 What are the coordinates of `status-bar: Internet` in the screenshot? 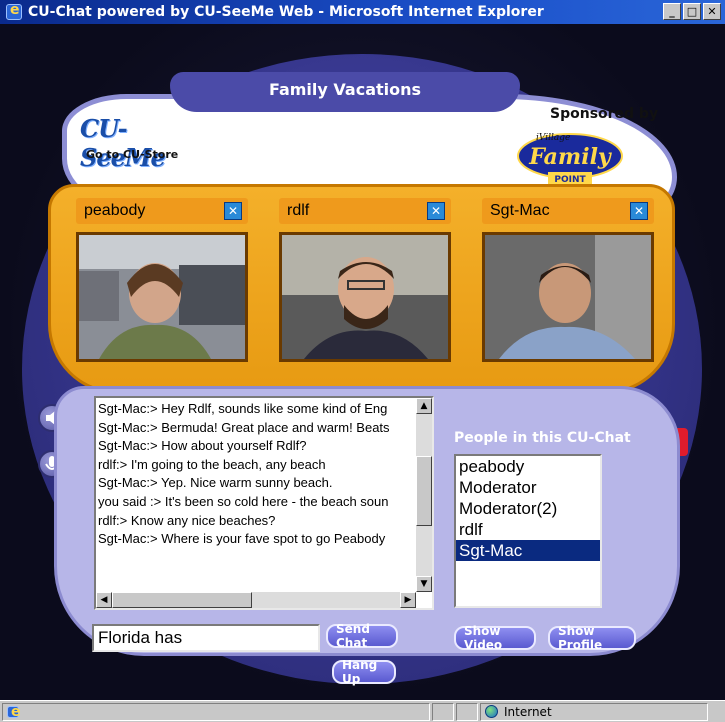 It's located at (362, 711).